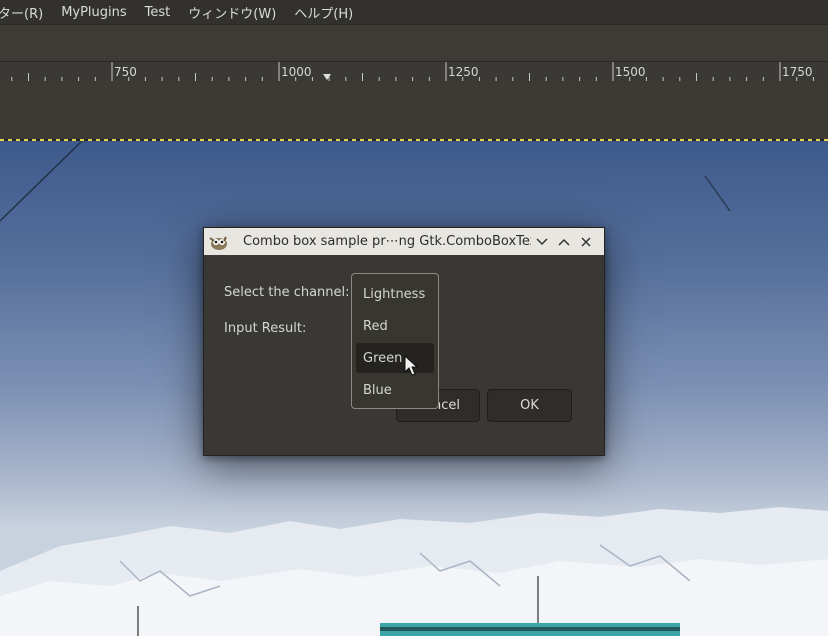  Describe the element at coordinates (395, 390) in the screenshot. I see `option-blue: Blue` at that location.